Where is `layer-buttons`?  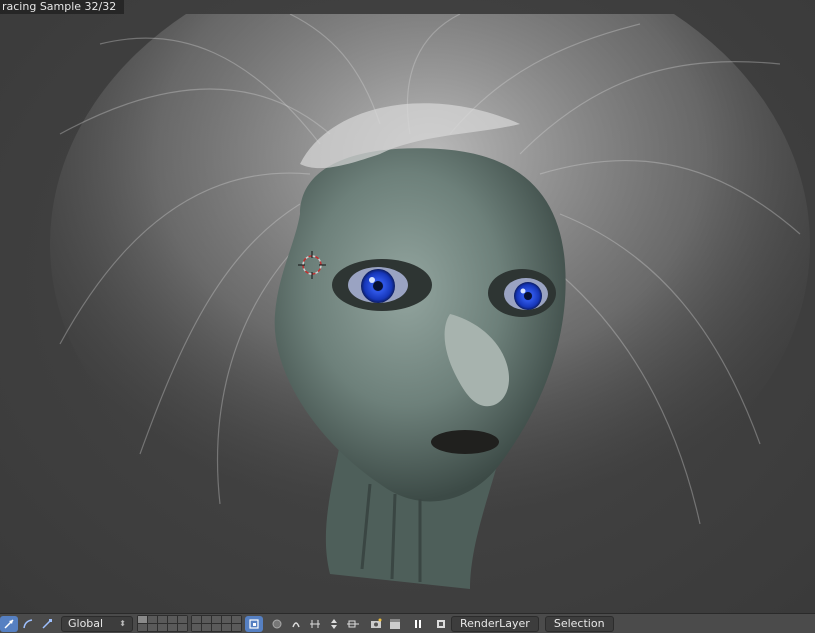 layer-buttons is located at coordinates (191, 623).